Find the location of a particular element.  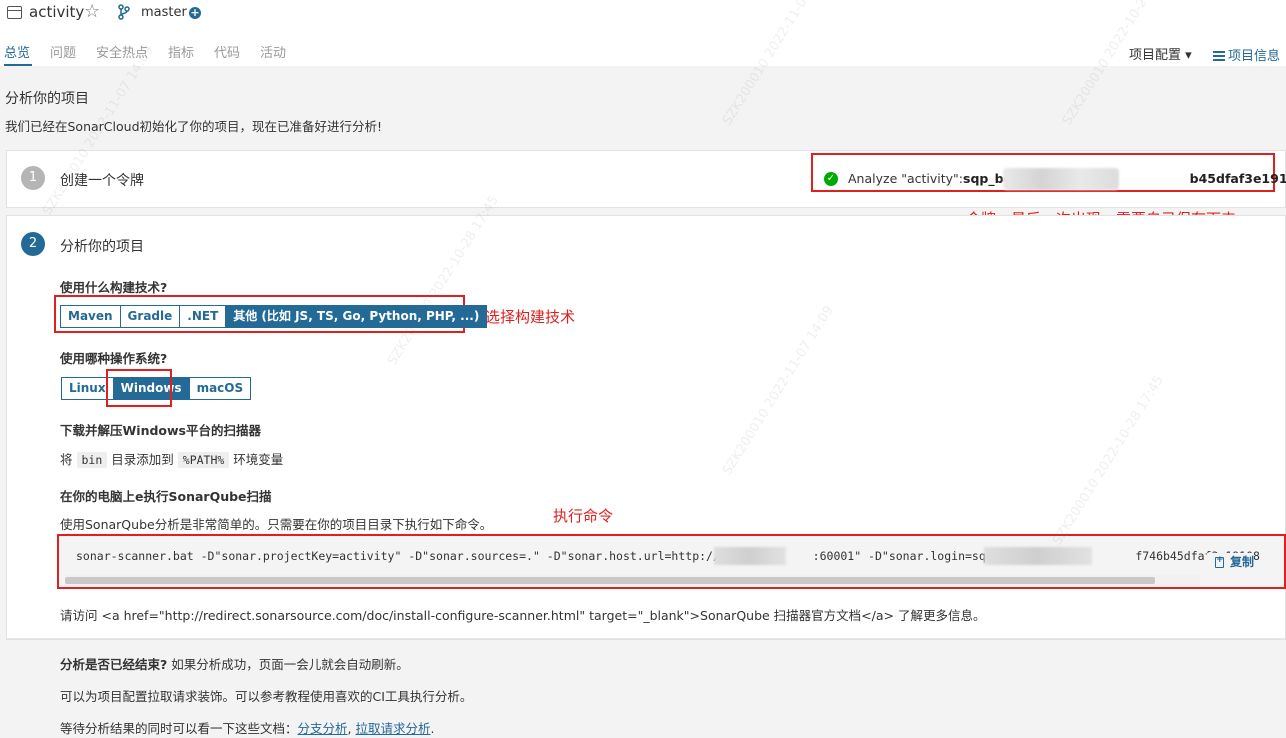

token-prefix: Analyze "activity": is located at coordinates (906, 178).